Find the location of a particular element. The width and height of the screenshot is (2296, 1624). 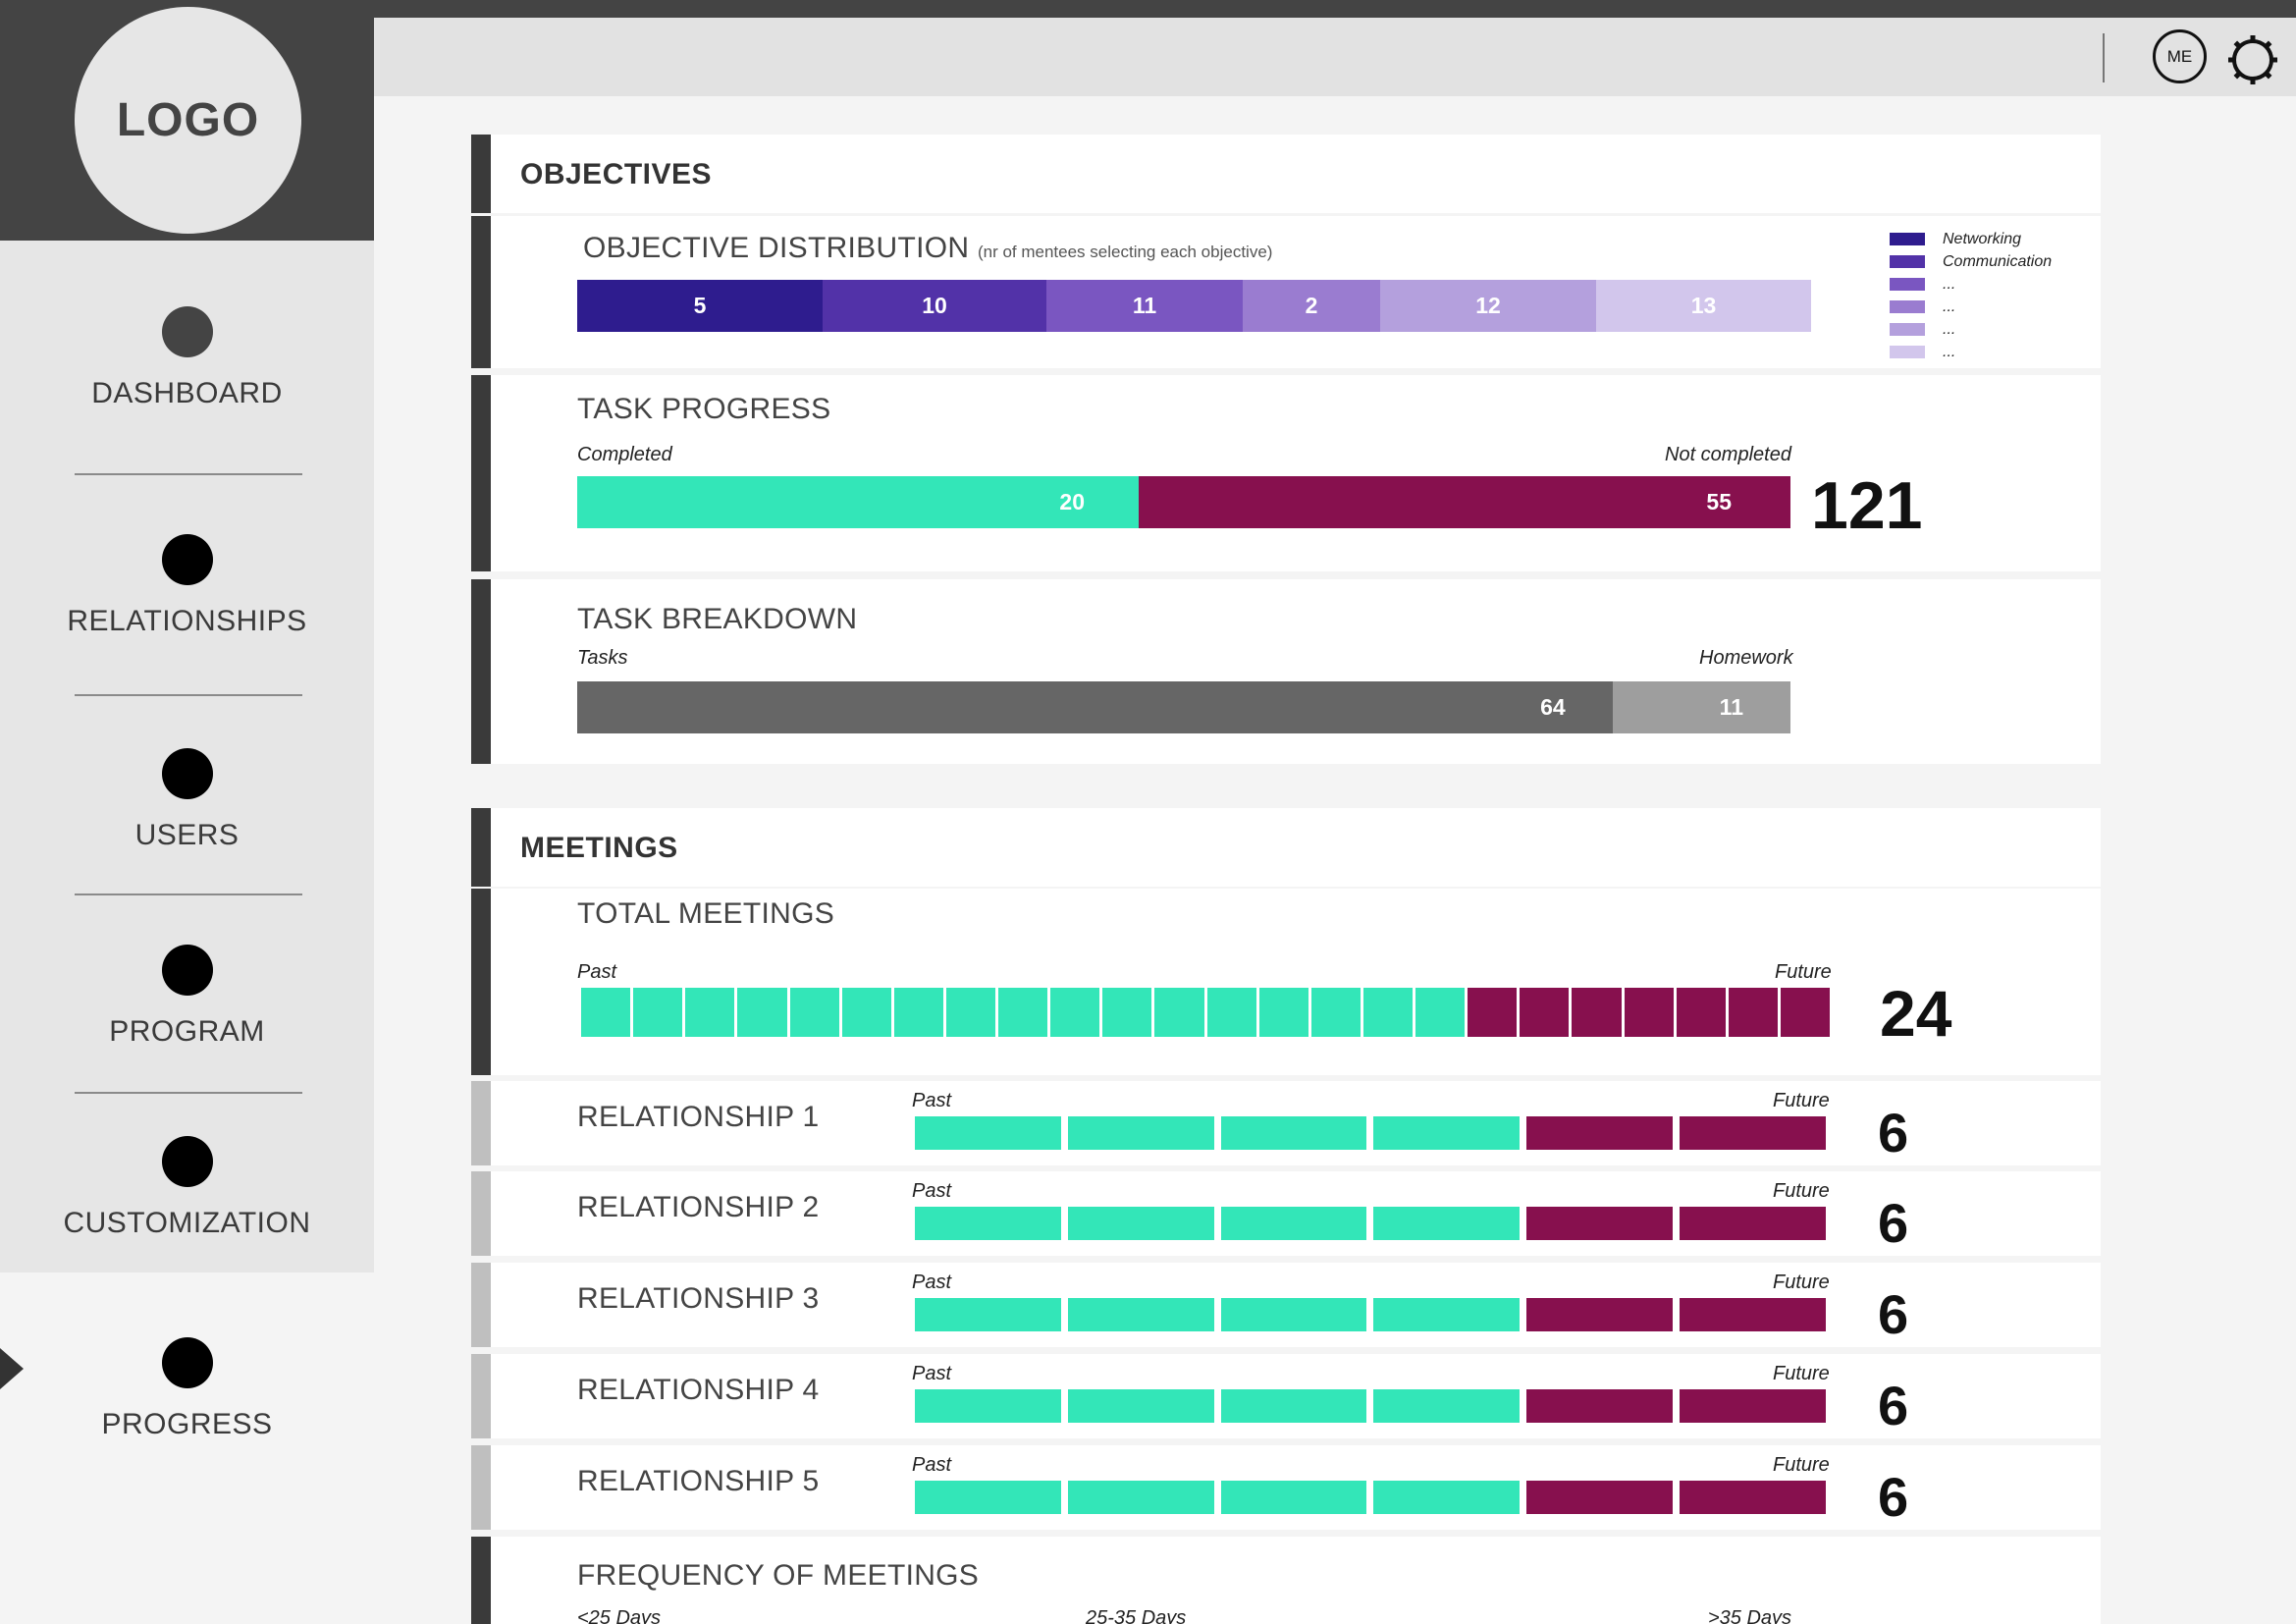

header-bar is located at coordinates (1335, 57).